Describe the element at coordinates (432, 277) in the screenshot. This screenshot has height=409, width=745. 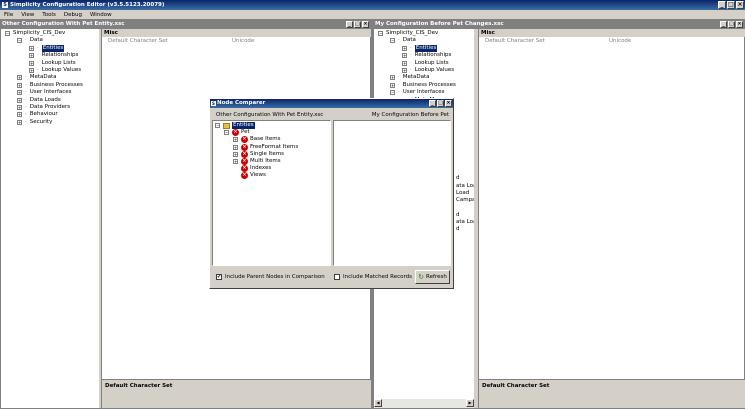
I see `refresh-button: ↻ Refresh` at that location.